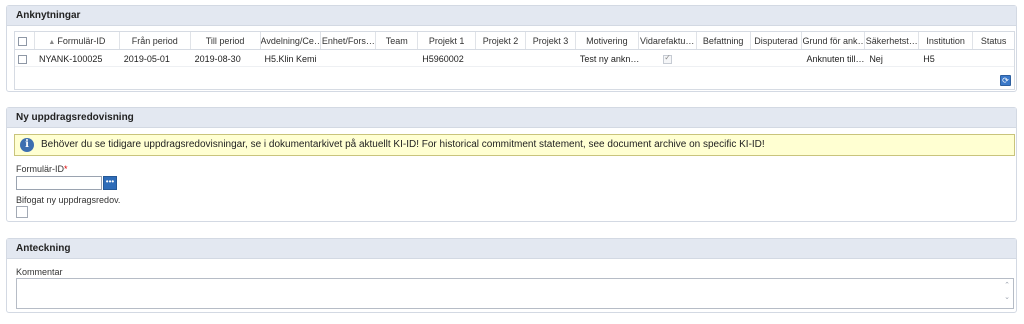 The height and width of the screenshot is (324, 1024). I want to click on column-header: Status, so click(993, 40).